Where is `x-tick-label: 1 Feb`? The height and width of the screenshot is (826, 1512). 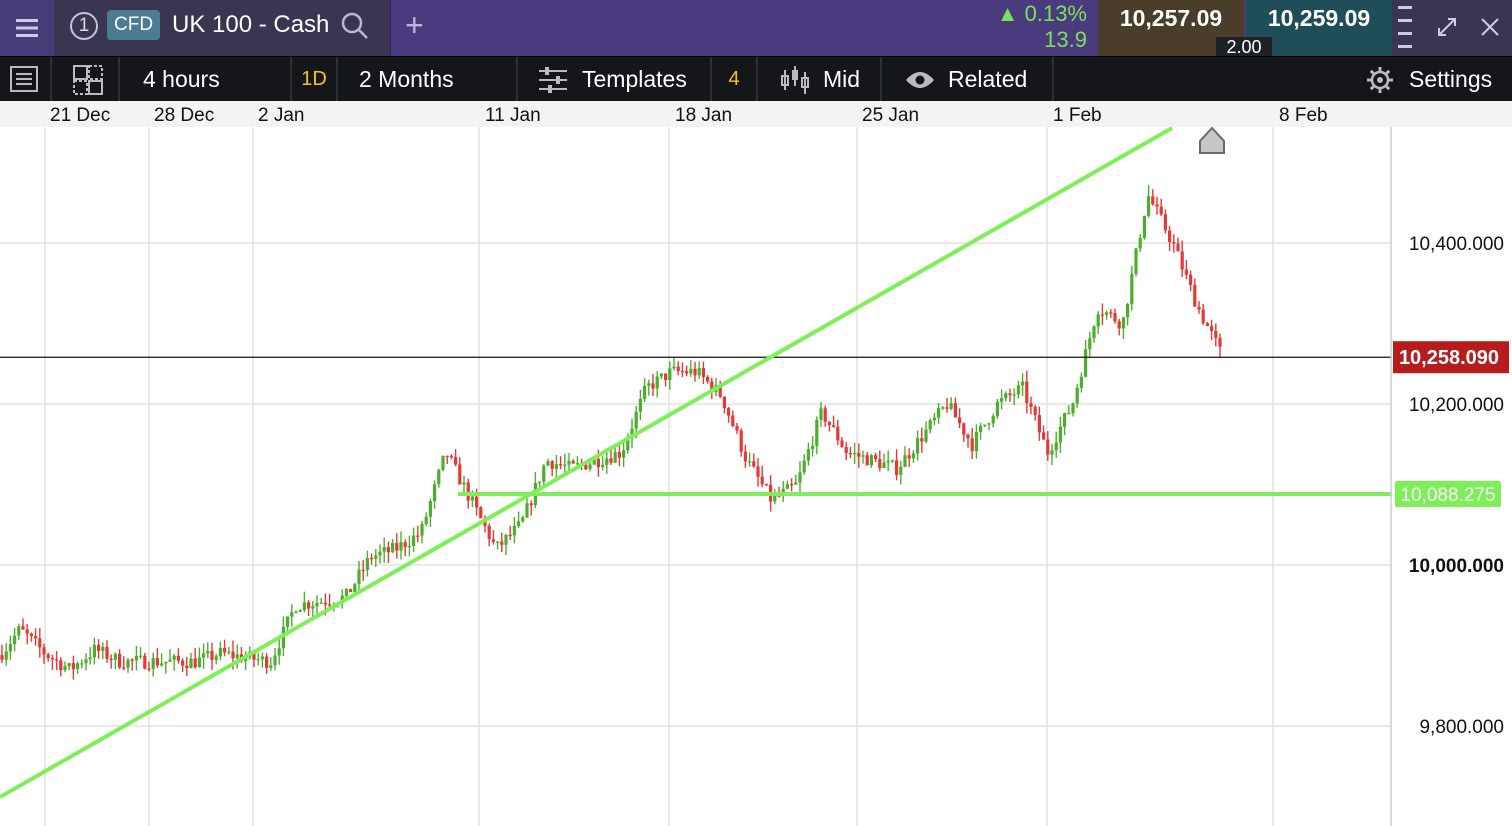 x-tick-label: 1 Feb is located at coordinates (1077, 115).